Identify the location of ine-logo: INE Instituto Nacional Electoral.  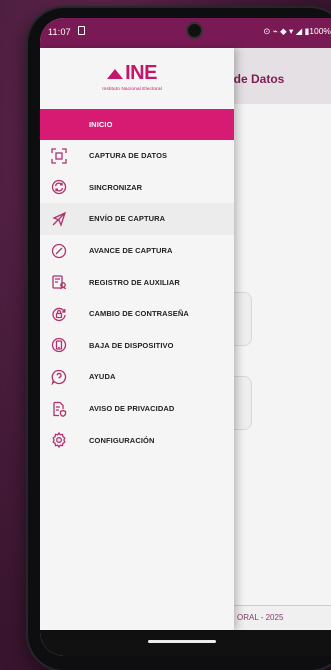
(132, 77).